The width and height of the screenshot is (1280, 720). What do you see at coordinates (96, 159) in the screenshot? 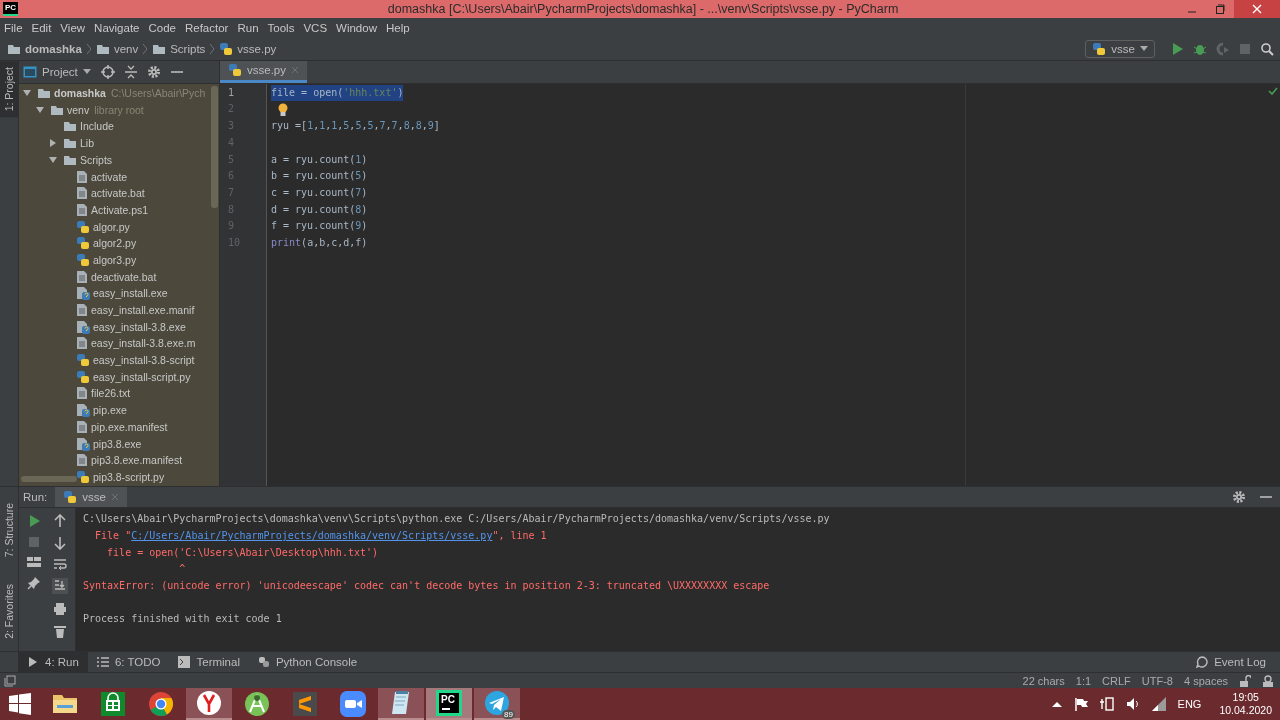
I see `tree-item: Scripts` at bounding box center [96, 159].